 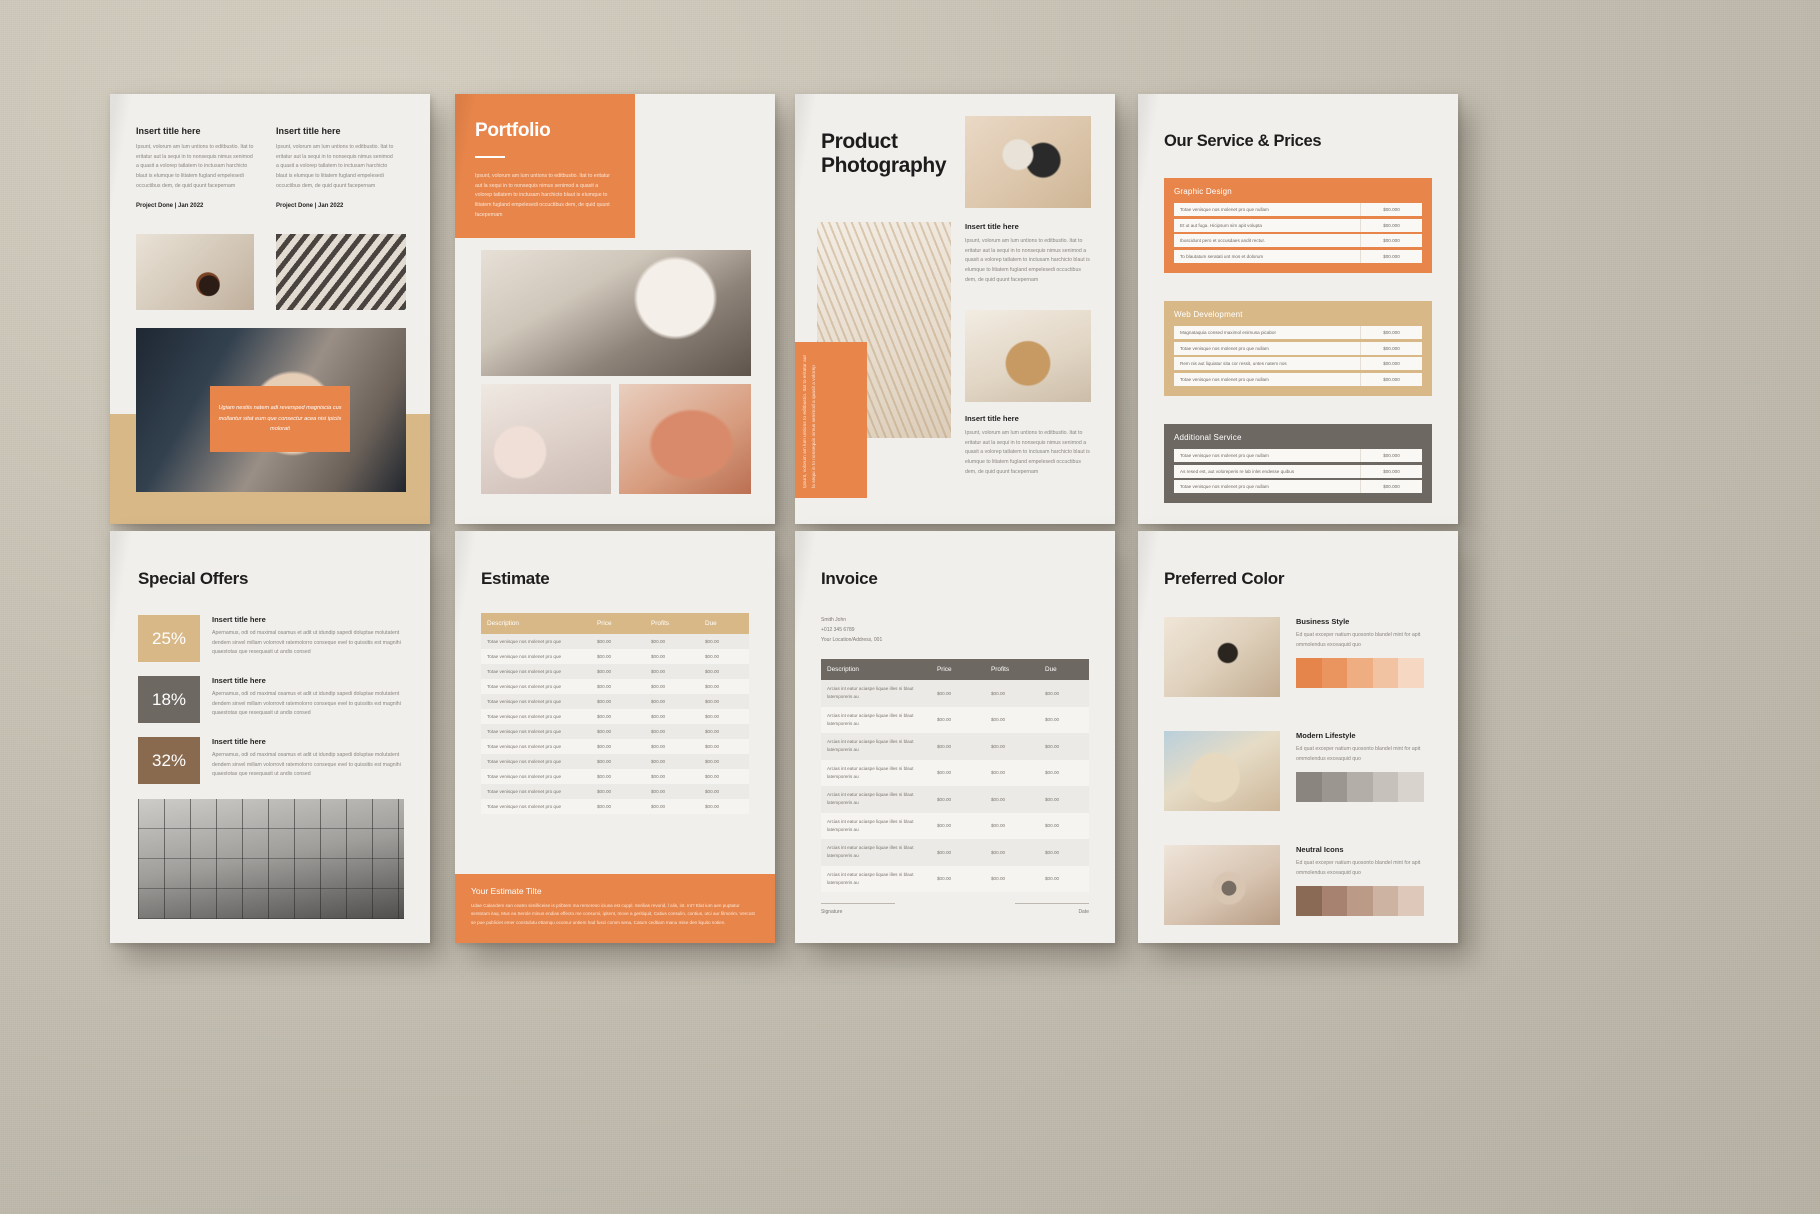 What do you see at coordinates (239, 680) in the screenshot?
I see `offer-title: Insert title here` at bounding box center [239, 680].